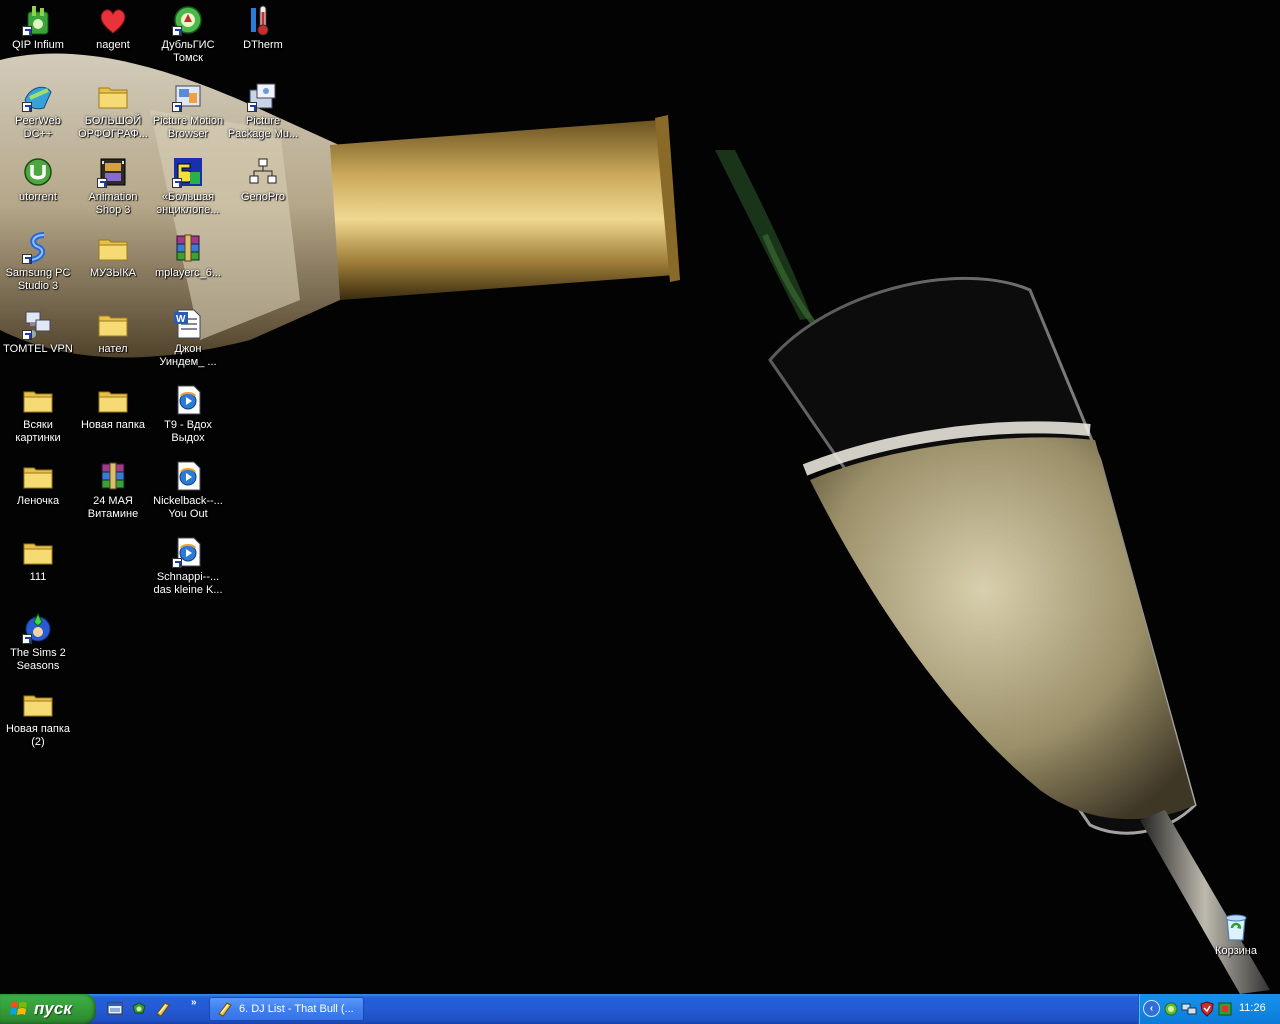 Image resolution: width=1280 pixels, height=1024 pixels. Describe the element at coordinates (113, 425) in the screenshot. I see `desktop-icon-label: Новая папка` at that location.